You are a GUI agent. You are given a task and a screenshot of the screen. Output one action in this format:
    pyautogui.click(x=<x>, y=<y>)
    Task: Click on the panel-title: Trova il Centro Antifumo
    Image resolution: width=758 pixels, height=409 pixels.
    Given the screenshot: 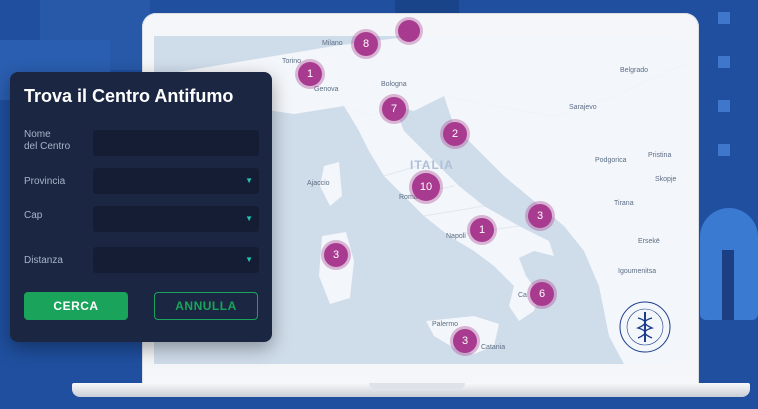 What is the action you would take?
    pyautogui.click(x=129, y=96)
    